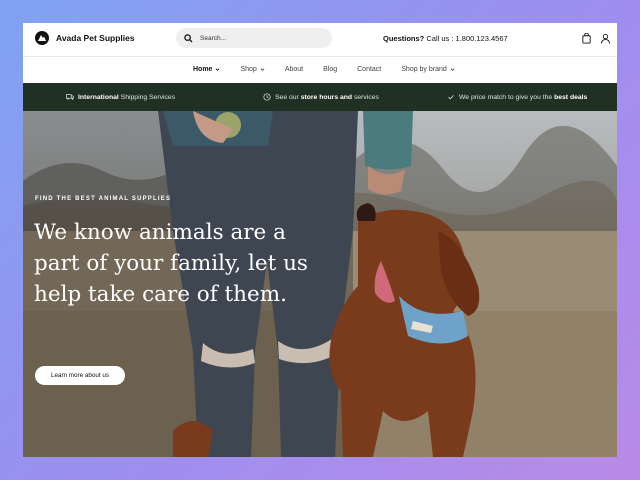 This screenshot has width=640, height=480. What do you see at coordinates (260, 38) in the screenshot?
I see `search-input` at bounding box center [260, 38].